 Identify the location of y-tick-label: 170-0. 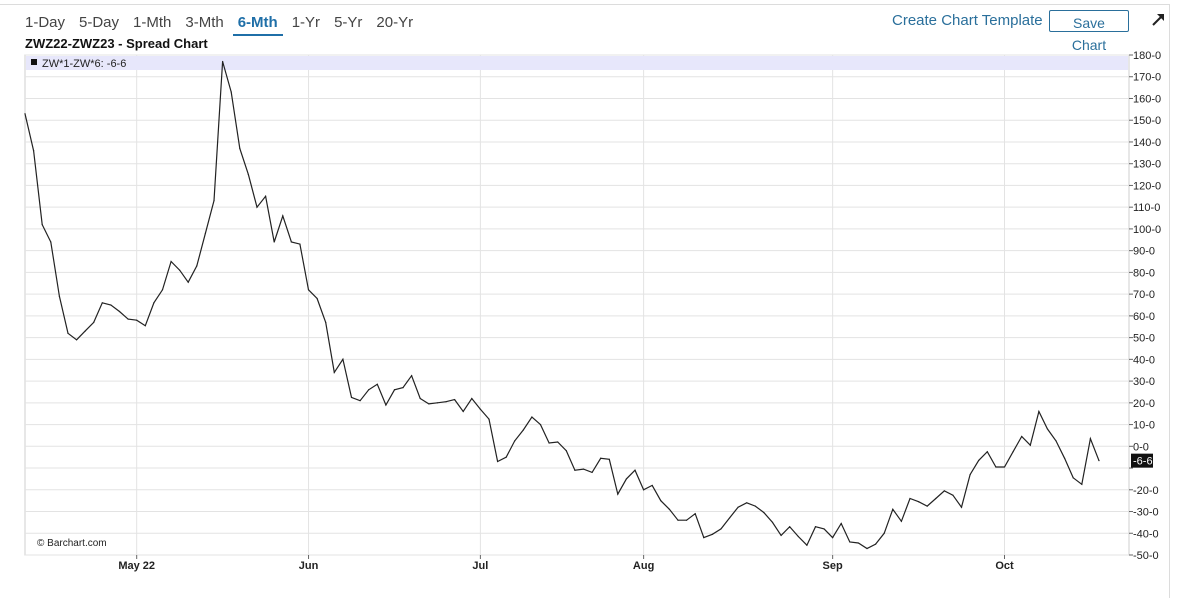
(1147, 78).